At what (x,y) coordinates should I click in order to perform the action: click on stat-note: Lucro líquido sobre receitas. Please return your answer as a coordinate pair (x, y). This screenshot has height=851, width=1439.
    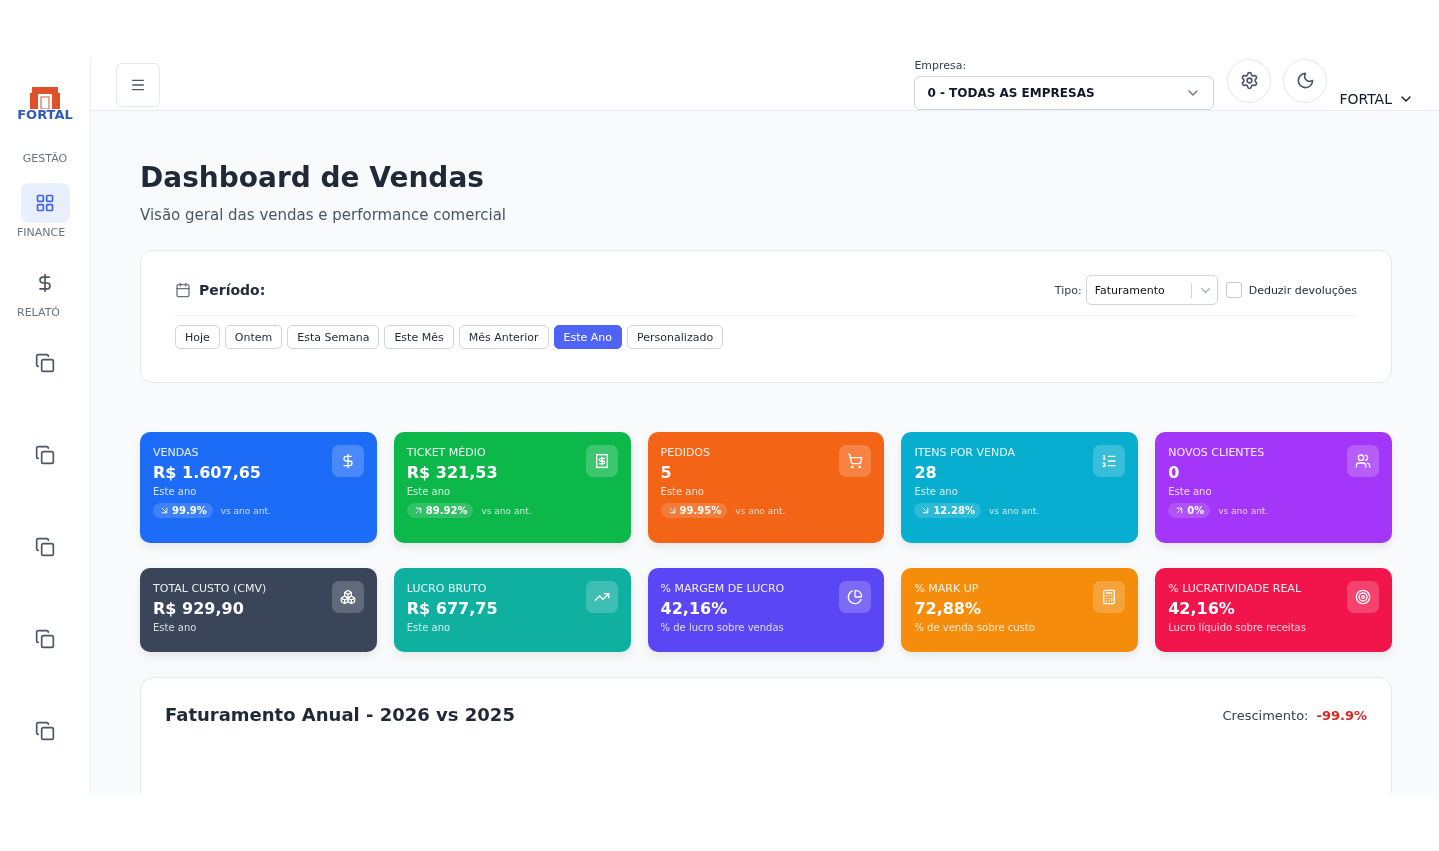
    Looking at the image, I should click on (1237, 627).